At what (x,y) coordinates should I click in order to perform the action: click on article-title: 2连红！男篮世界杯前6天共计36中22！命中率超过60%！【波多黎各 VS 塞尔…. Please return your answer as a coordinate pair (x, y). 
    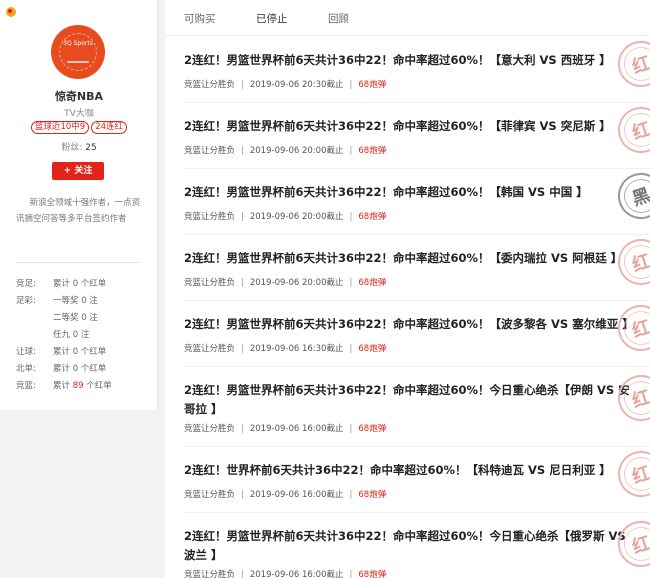
    Looking at the image, I should click on (411, 324).